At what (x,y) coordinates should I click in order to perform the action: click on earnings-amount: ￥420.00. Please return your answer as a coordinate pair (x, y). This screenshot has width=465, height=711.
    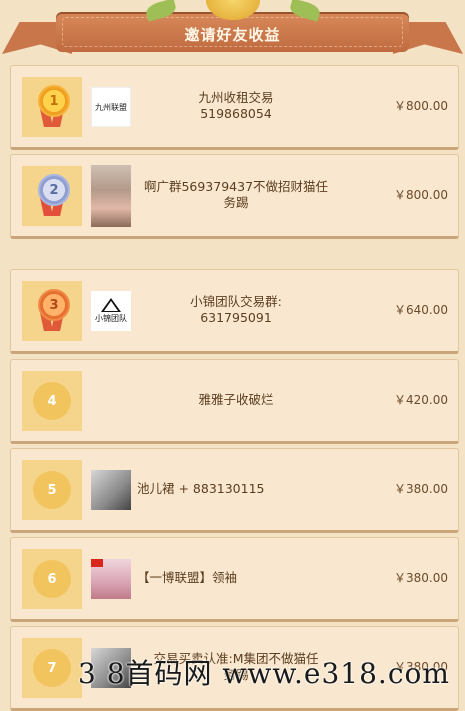
    Looking at the image, I should click on (421, 400).